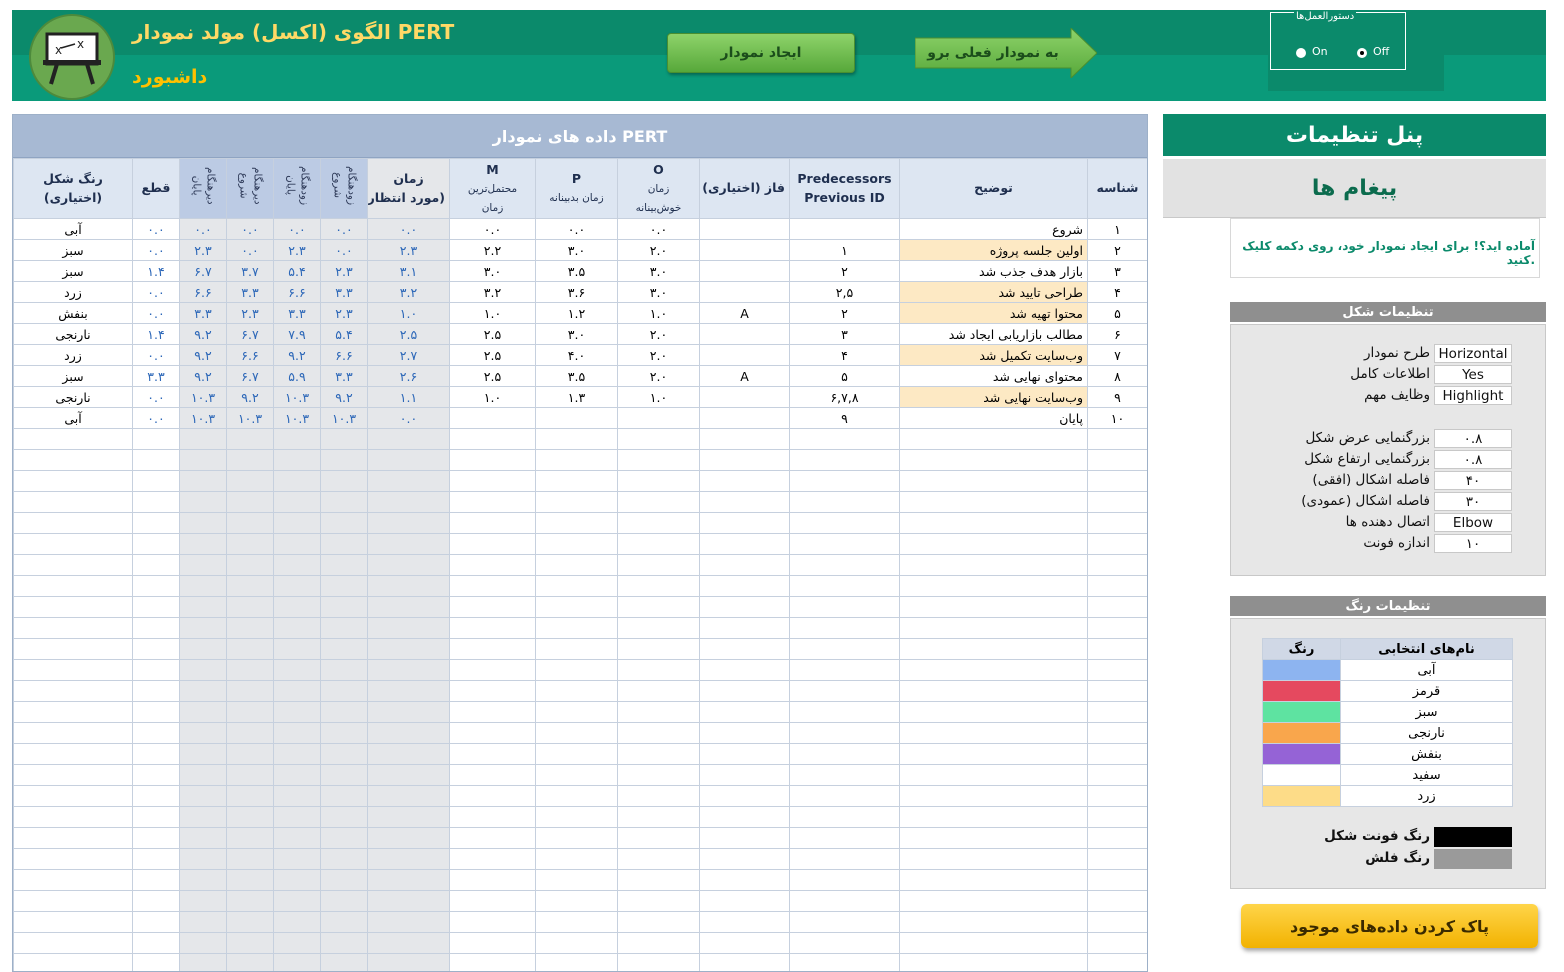  Describe the element at coordinates (1427, 712) in the screenshot. I see `color-name: سبز` at that location.